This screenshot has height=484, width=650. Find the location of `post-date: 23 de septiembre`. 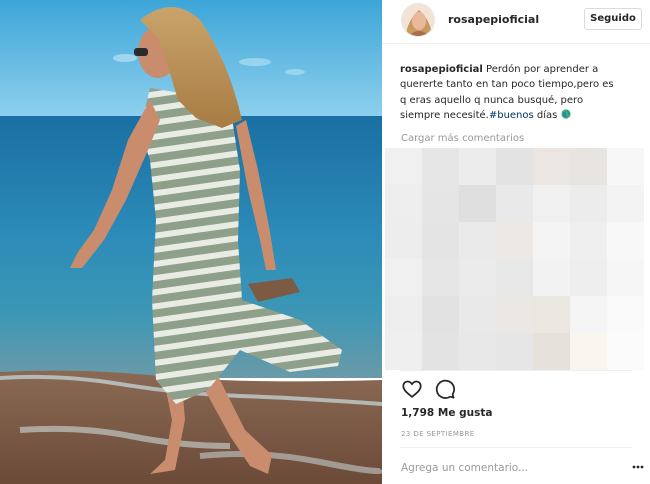

post-date: 23 de septiembre is located at coordinates (438, 434).